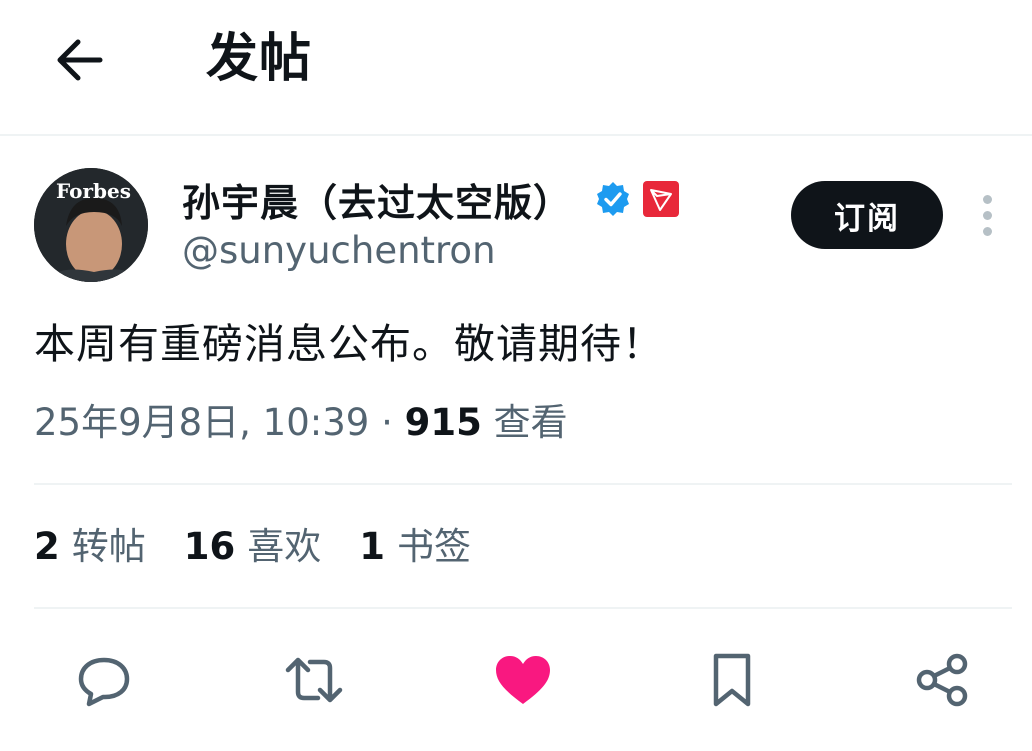 This screenshot has height=751, width=1032. What do you see at coordinates (93, 191) in the screenshot?
I see `avatar-logo-text: Forbes` at bounding box center [93, 191].